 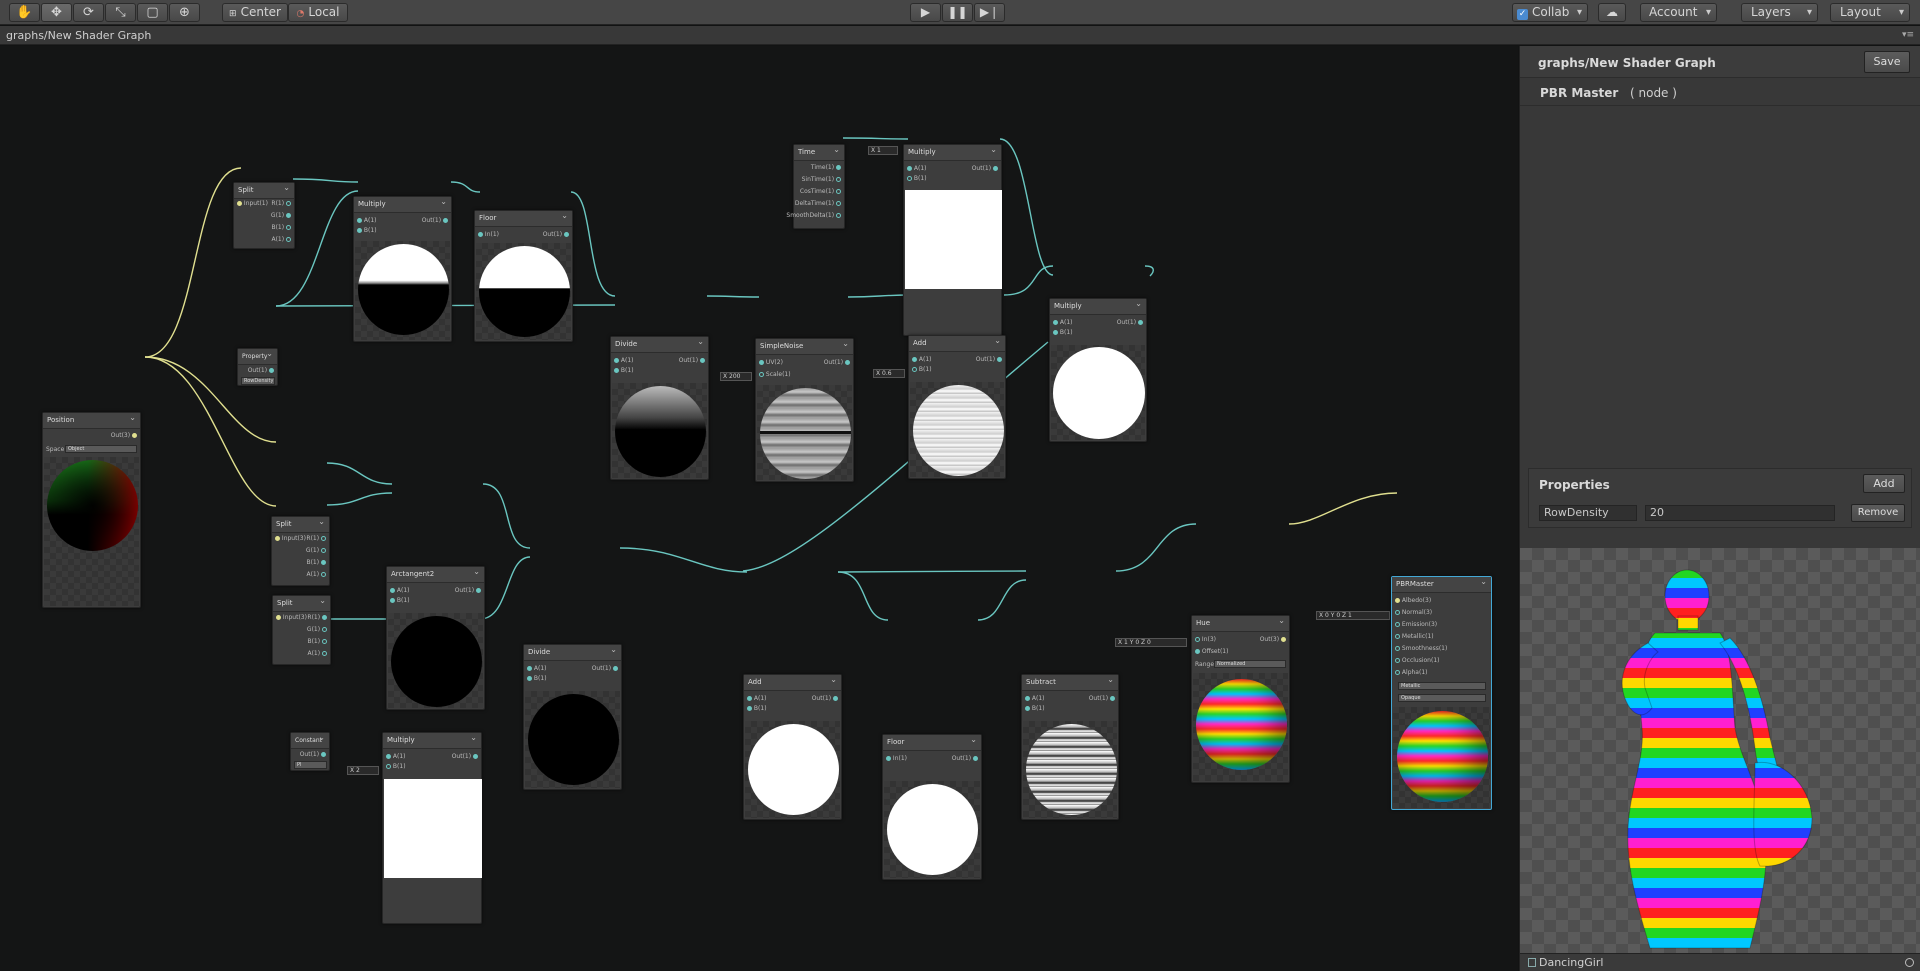 What do you see at coordinates (1740, 513) in the screenshot?
I see `property-value-field: 20` at bounding box center [1740, 513].